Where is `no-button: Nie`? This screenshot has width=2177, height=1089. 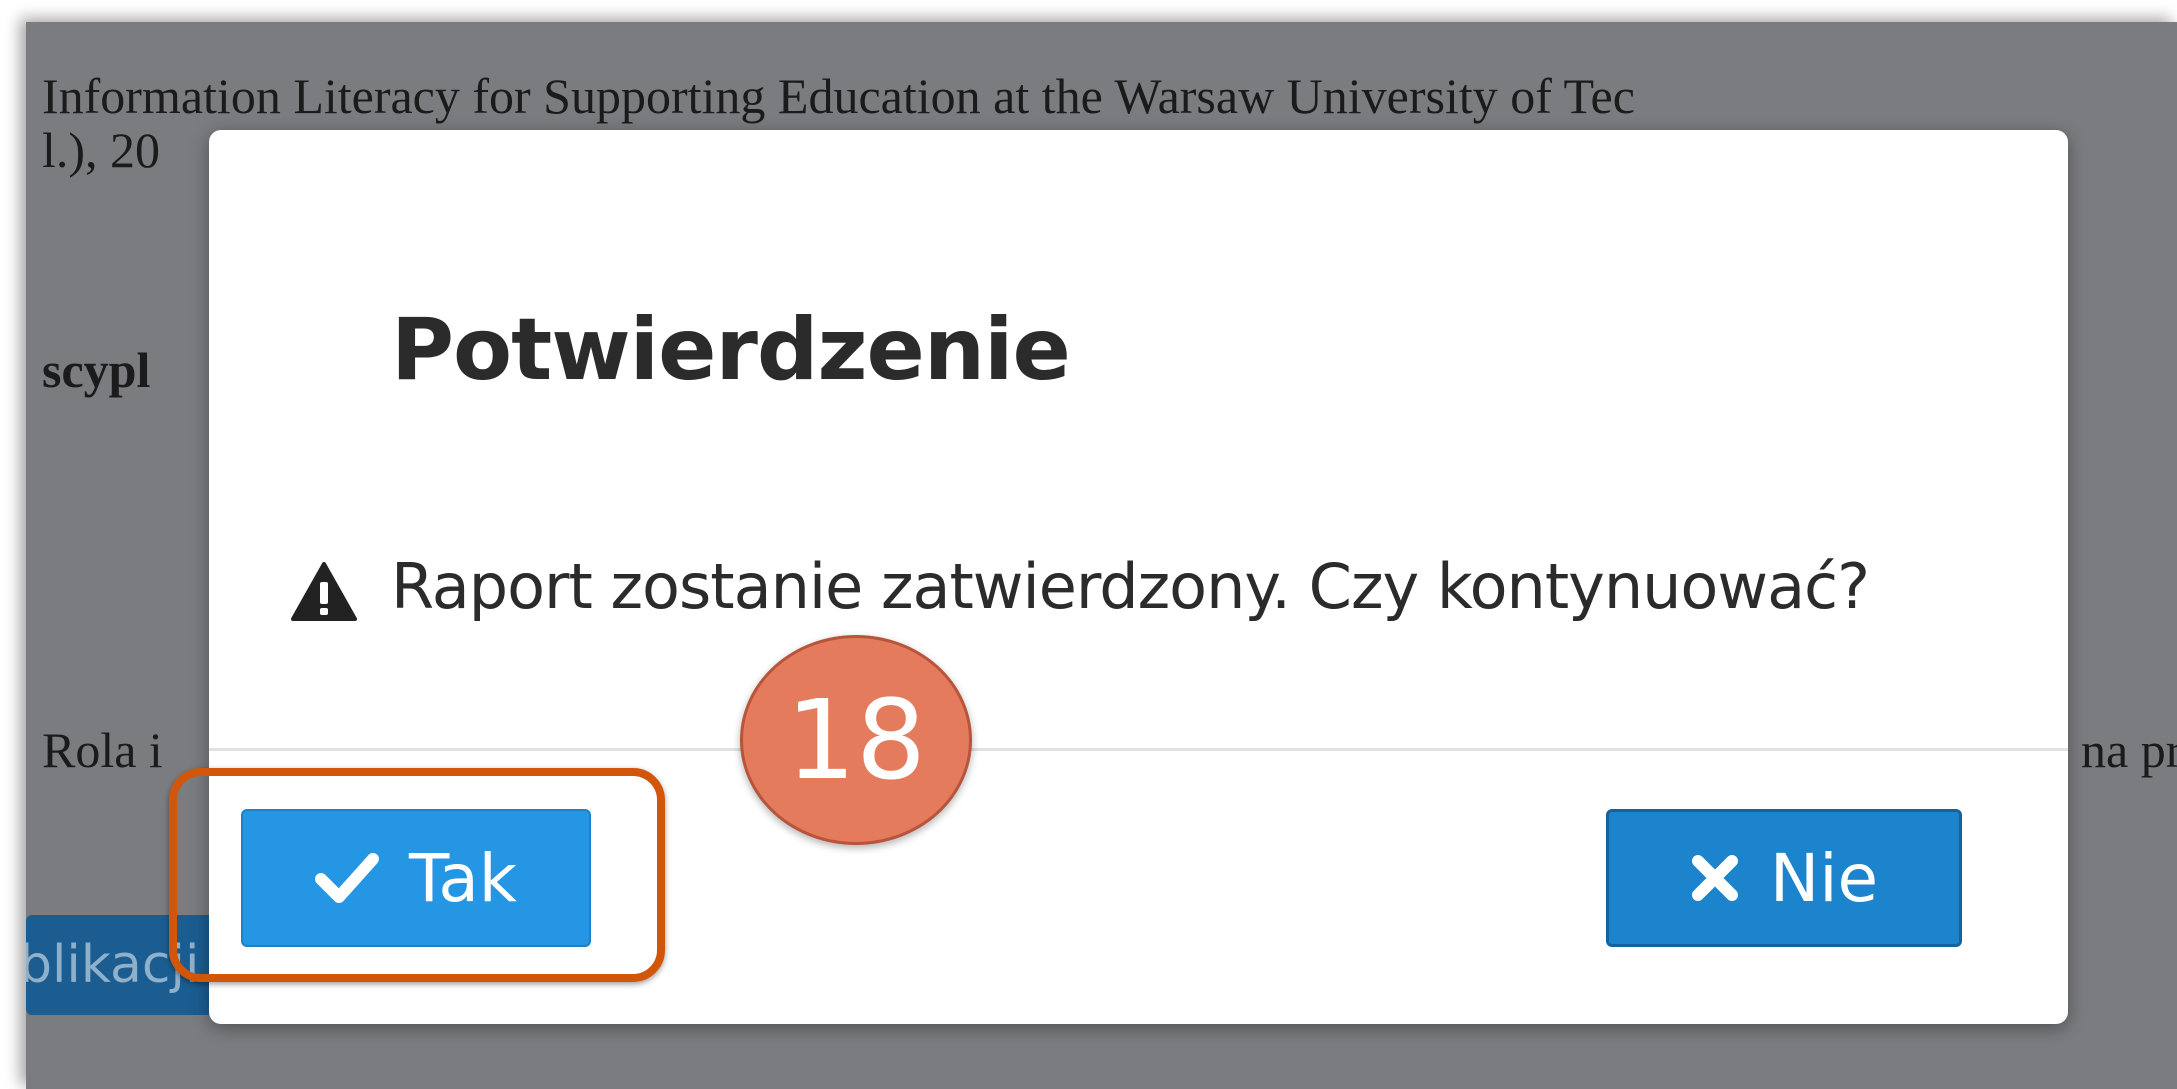
no-button: Nie is located at coordinates (1784, 878).